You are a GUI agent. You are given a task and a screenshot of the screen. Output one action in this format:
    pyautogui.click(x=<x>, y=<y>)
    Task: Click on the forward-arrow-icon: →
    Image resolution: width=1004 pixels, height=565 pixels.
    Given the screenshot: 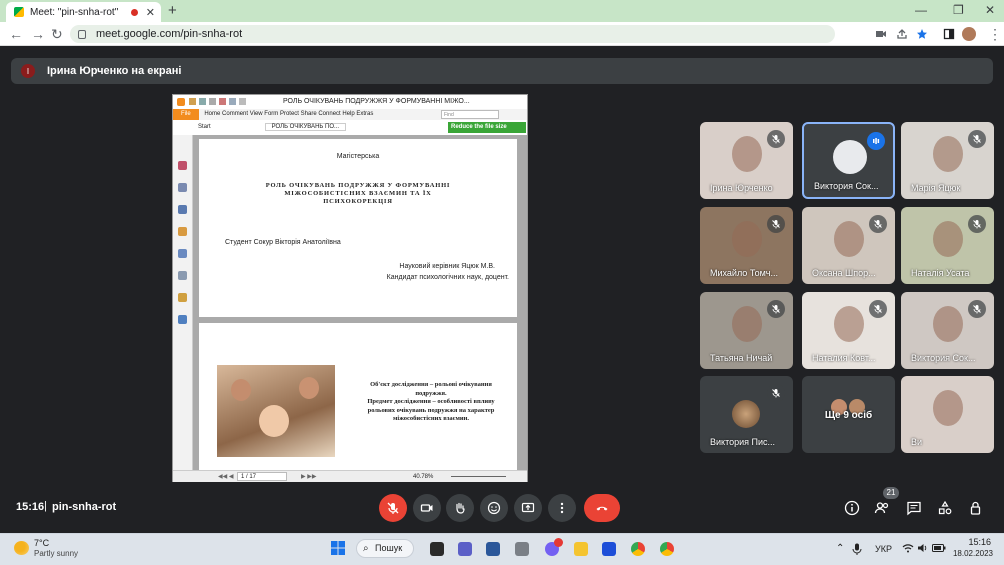 What is the action you would take?
    pyautogui.click(x=38, y=34)
    